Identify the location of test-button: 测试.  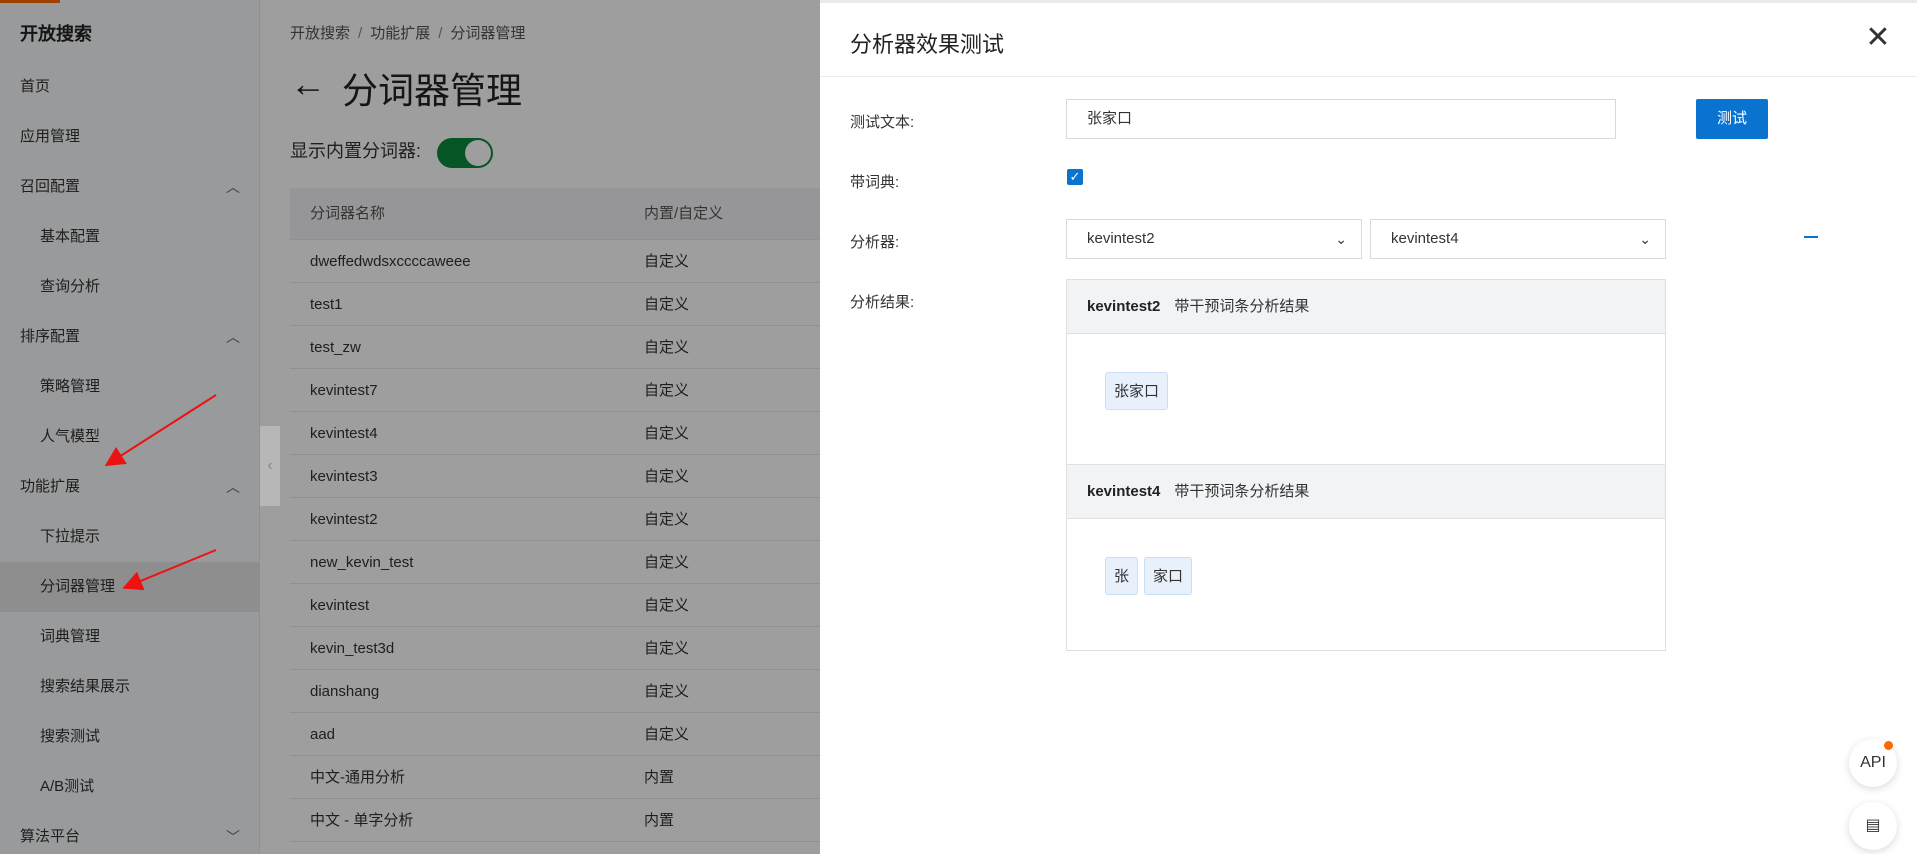
(1732, 119).